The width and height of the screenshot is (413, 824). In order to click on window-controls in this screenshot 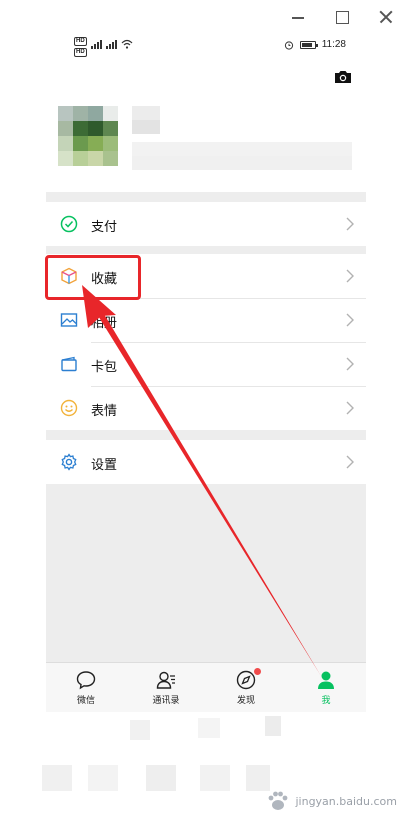, I will do `click(342, 17)`.